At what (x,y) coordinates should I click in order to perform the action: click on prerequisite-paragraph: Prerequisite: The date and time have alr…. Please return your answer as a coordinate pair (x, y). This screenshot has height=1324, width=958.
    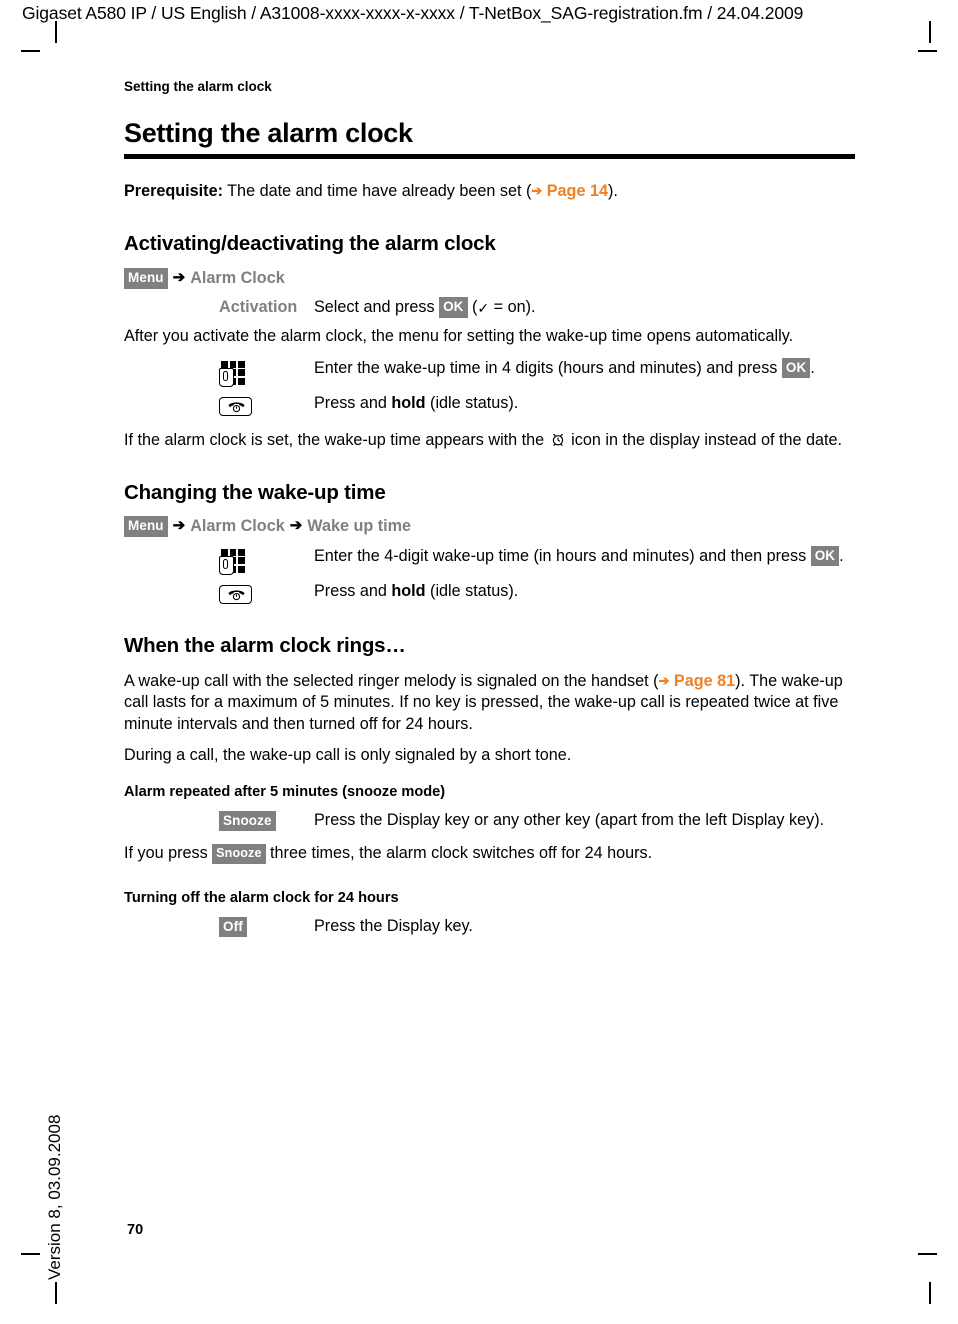
    Looking at the image, I should click on (491, 191).